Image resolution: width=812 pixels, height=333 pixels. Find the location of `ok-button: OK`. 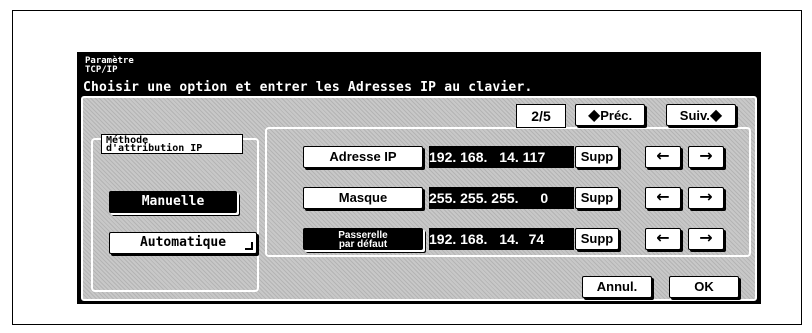

ok-button: OK is located at coordinates (704, 287).